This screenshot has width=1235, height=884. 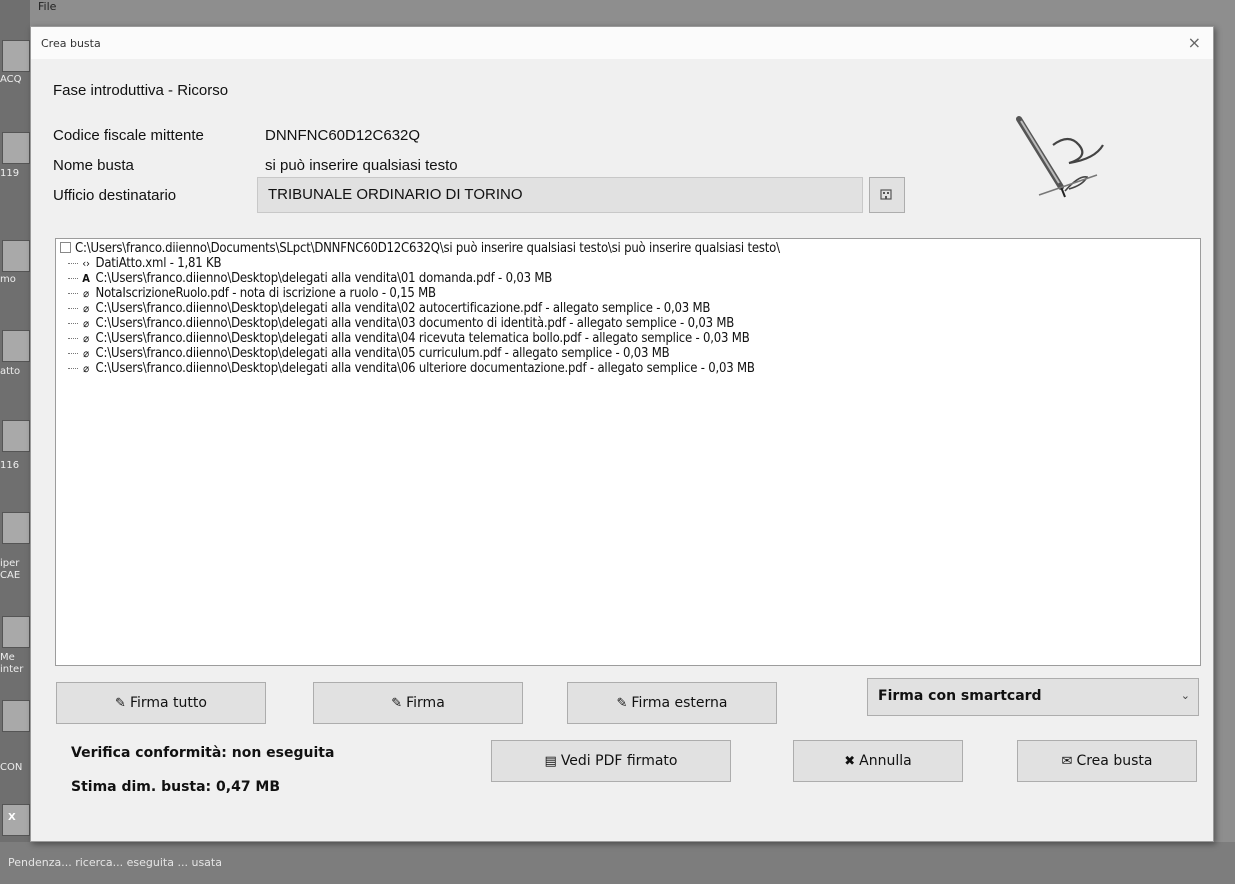 I want to click on phase-title: Fase introduttiva - Ricorso, so click(x=141, y=90).